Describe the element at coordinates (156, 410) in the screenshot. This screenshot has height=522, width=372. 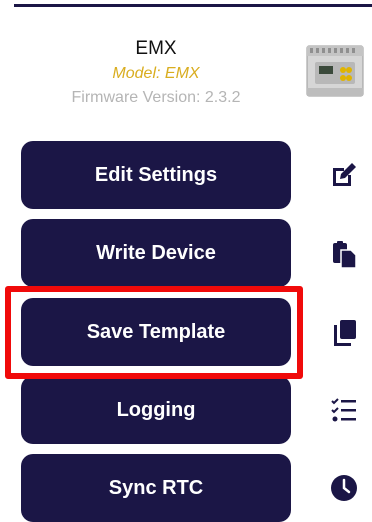
I see `logging-button: Logging` at that location.